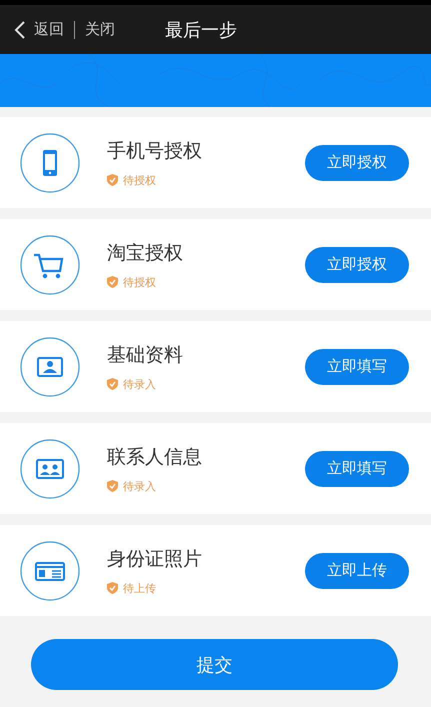 Image resolution: width=431 pixels, height=707 pixels. Describe the element at coordinates (201, 30) in the screenshot. I see `page-title: 最后一步` at that location.